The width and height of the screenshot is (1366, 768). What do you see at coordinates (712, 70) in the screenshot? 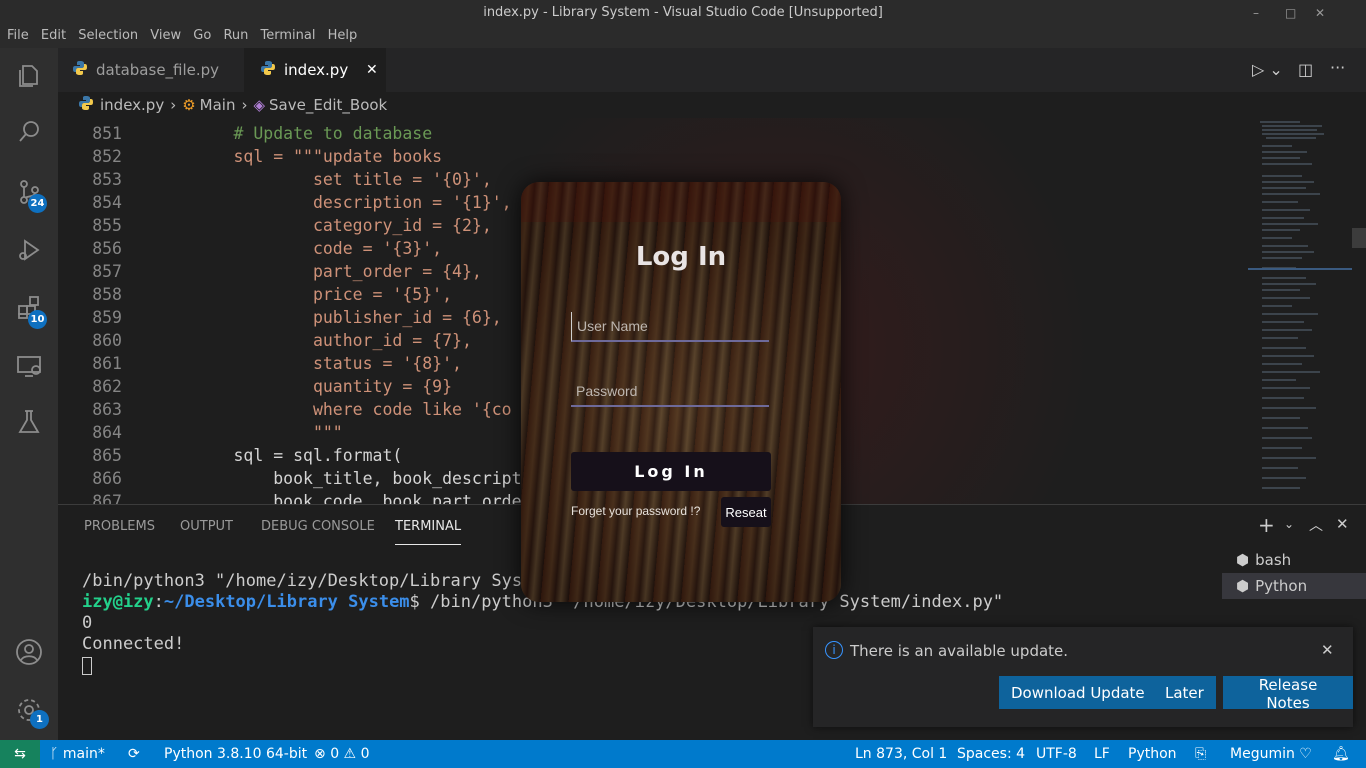
I see `editor-tabs: database_file.py index.py ✕ ▷ ⌄ ◫ ···` at bounding box center [712, 70].